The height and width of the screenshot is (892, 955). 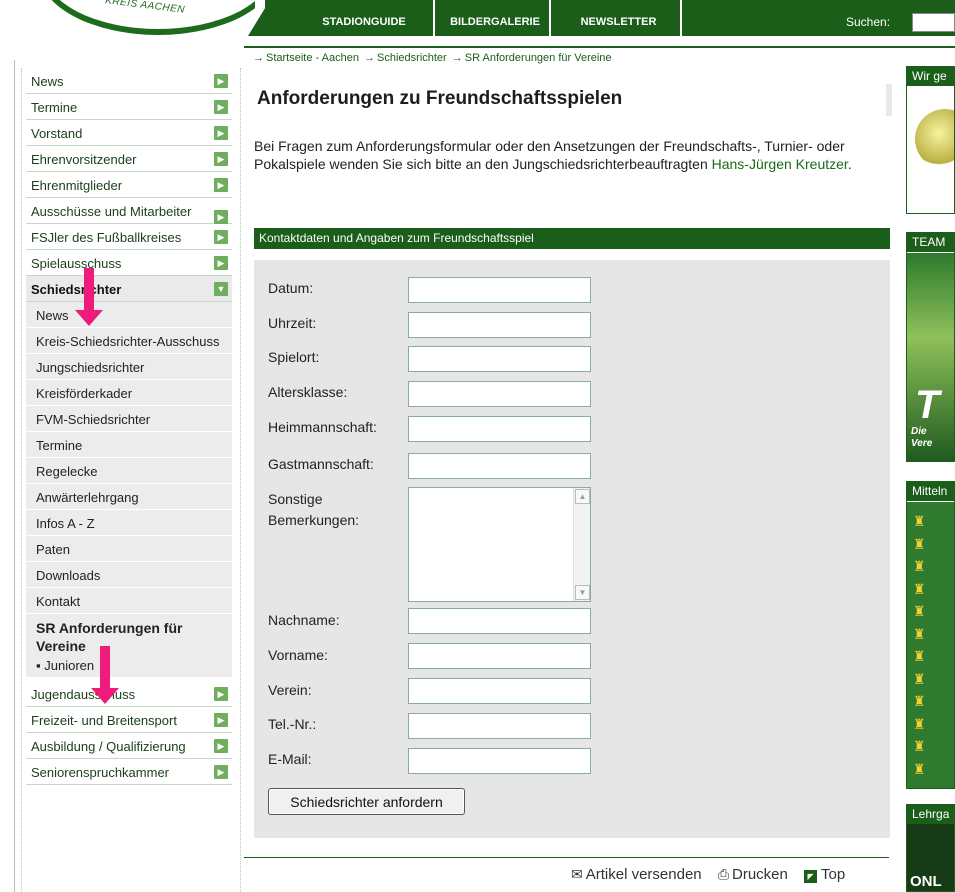 What do you see at coordinates (54, 107) in the screenshot?
I see `sidebar-item-label: Termine` at bounding box center [54, 107].